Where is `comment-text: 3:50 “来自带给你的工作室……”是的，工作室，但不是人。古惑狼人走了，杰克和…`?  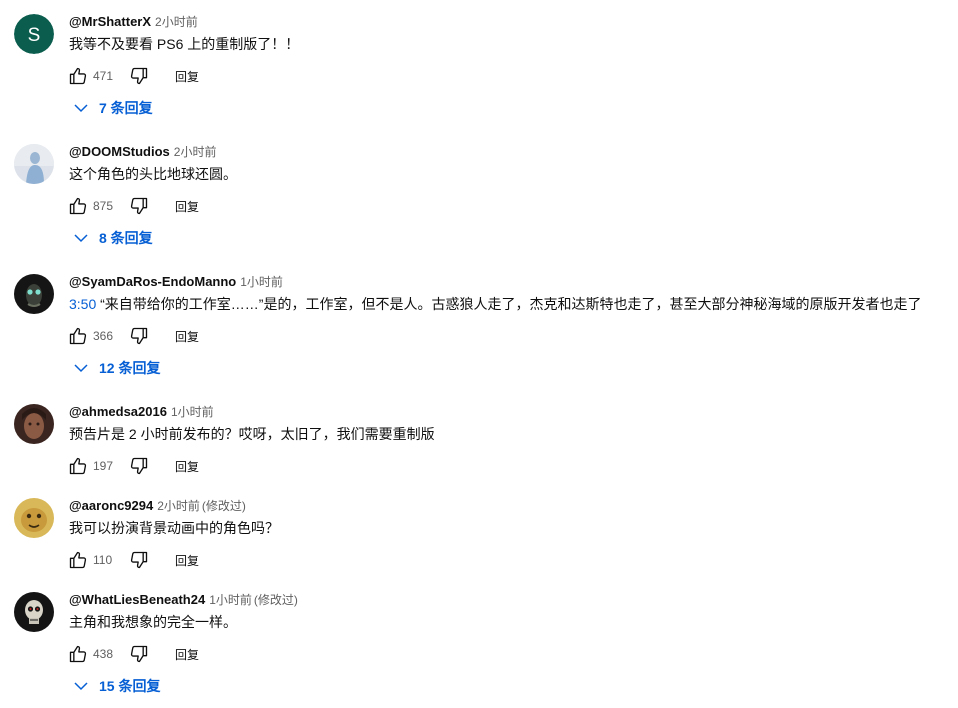 comment-text: 3:50 “来自带给你的工作室……”是的，工作室，但不是人。古惑狼人走了，杰克和… is located at coordinates (495, 304).